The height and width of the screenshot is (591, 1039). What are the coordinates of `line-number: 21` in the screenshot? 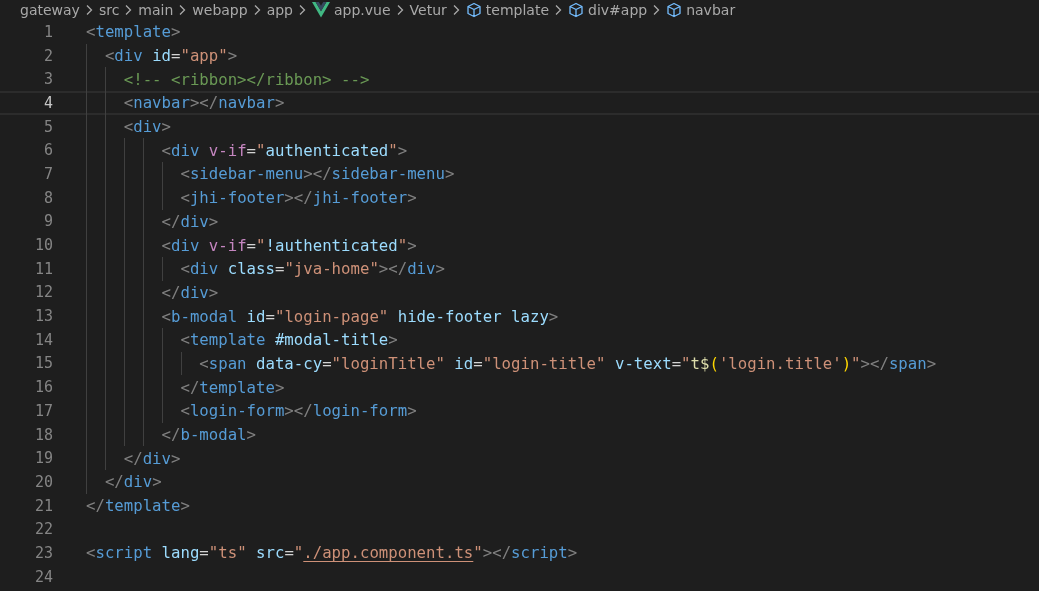 It's located at (43, 505).